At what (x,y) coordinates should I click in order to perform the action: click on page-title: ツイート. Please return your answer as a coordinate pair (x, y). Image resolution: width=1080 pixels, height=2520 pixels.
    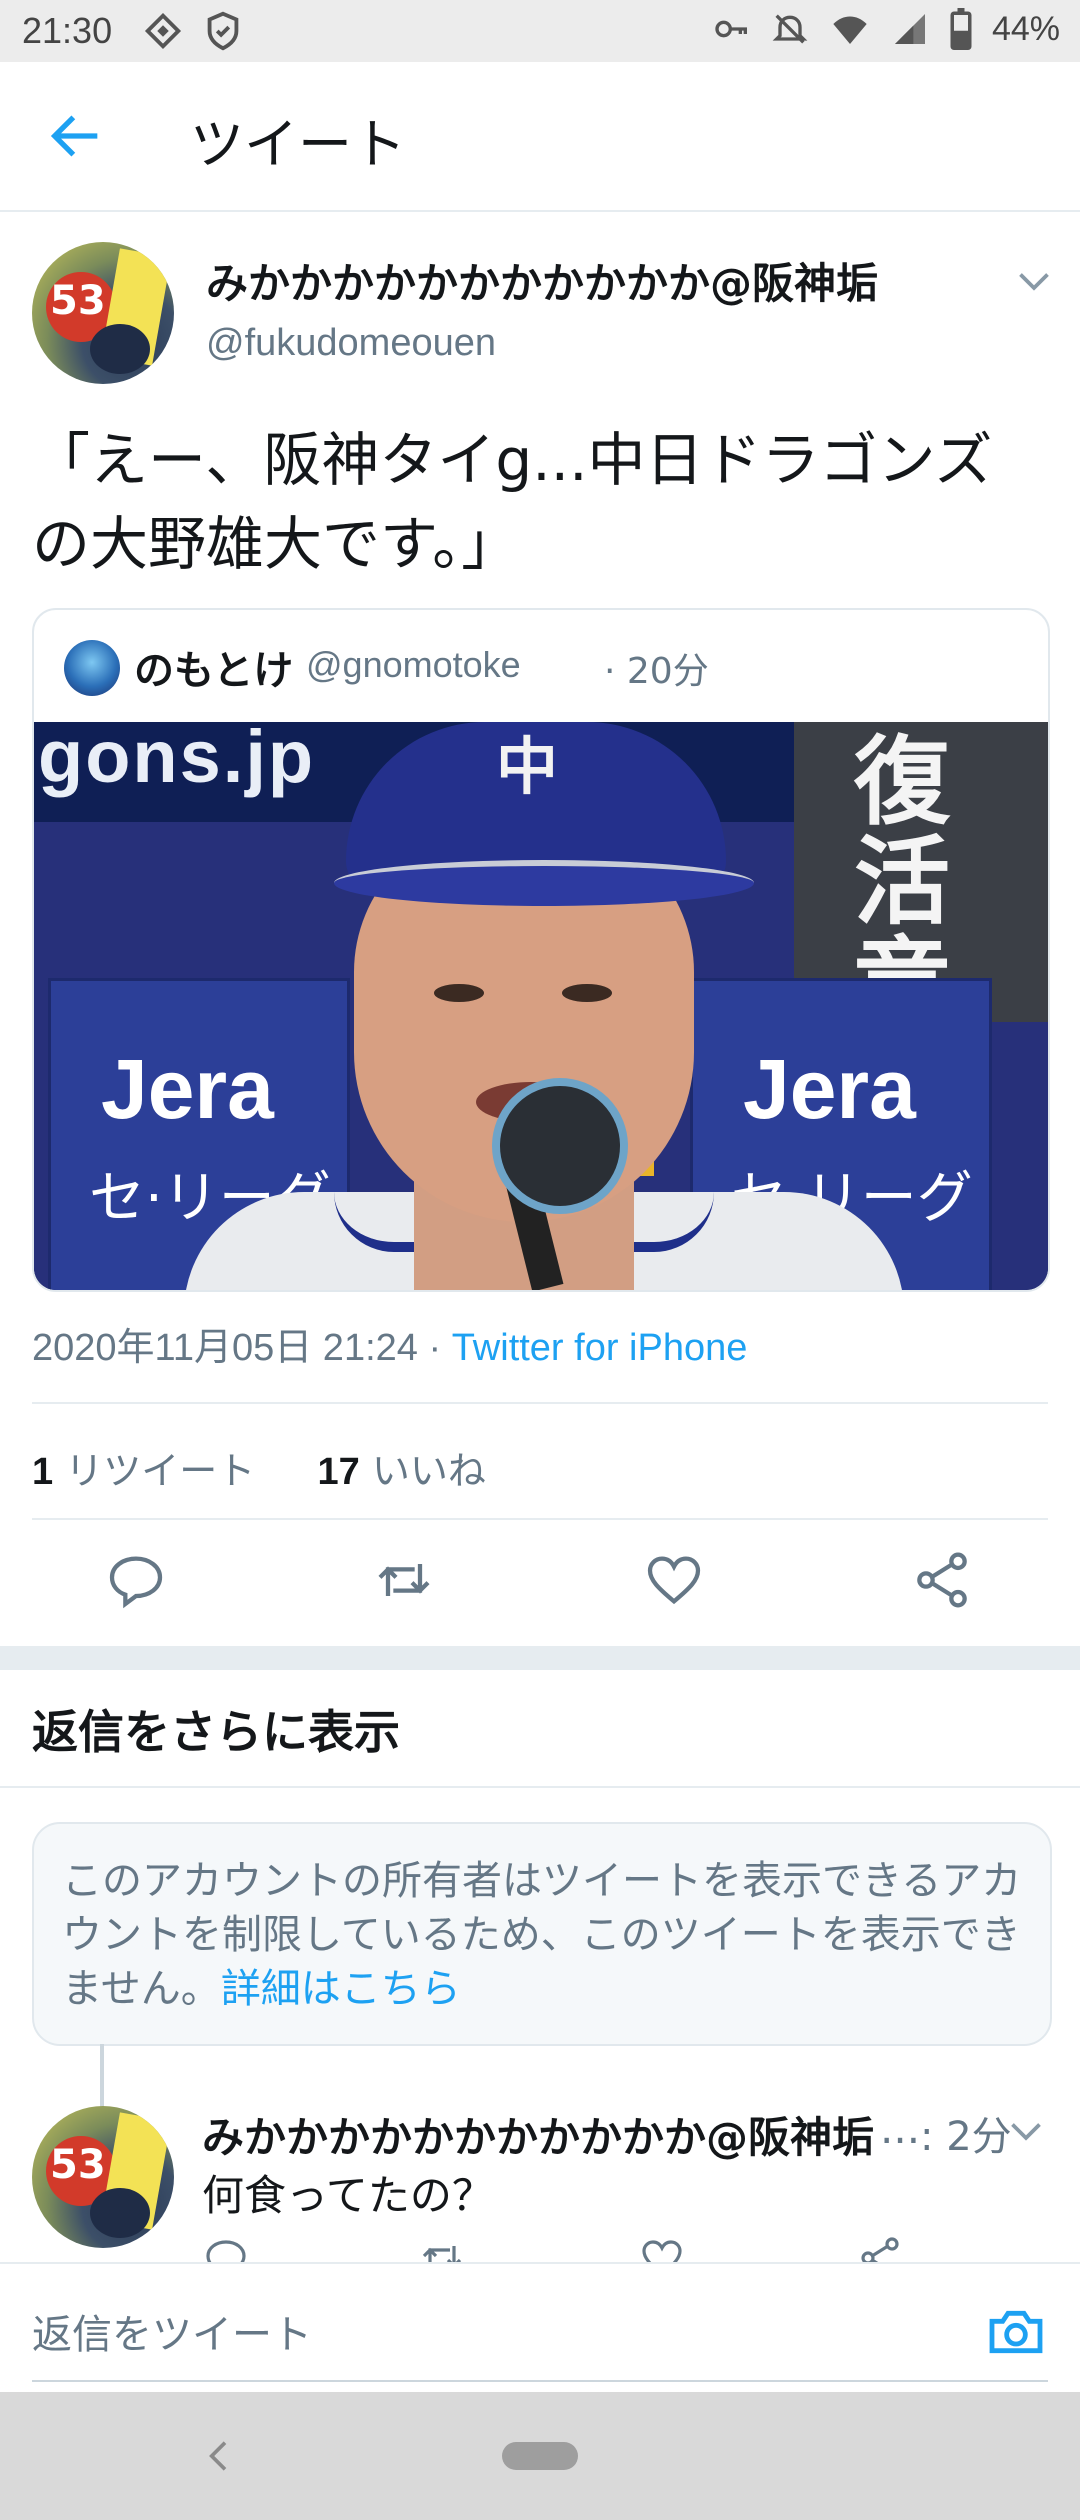
    Looking at the image, I should click on (298, 144).